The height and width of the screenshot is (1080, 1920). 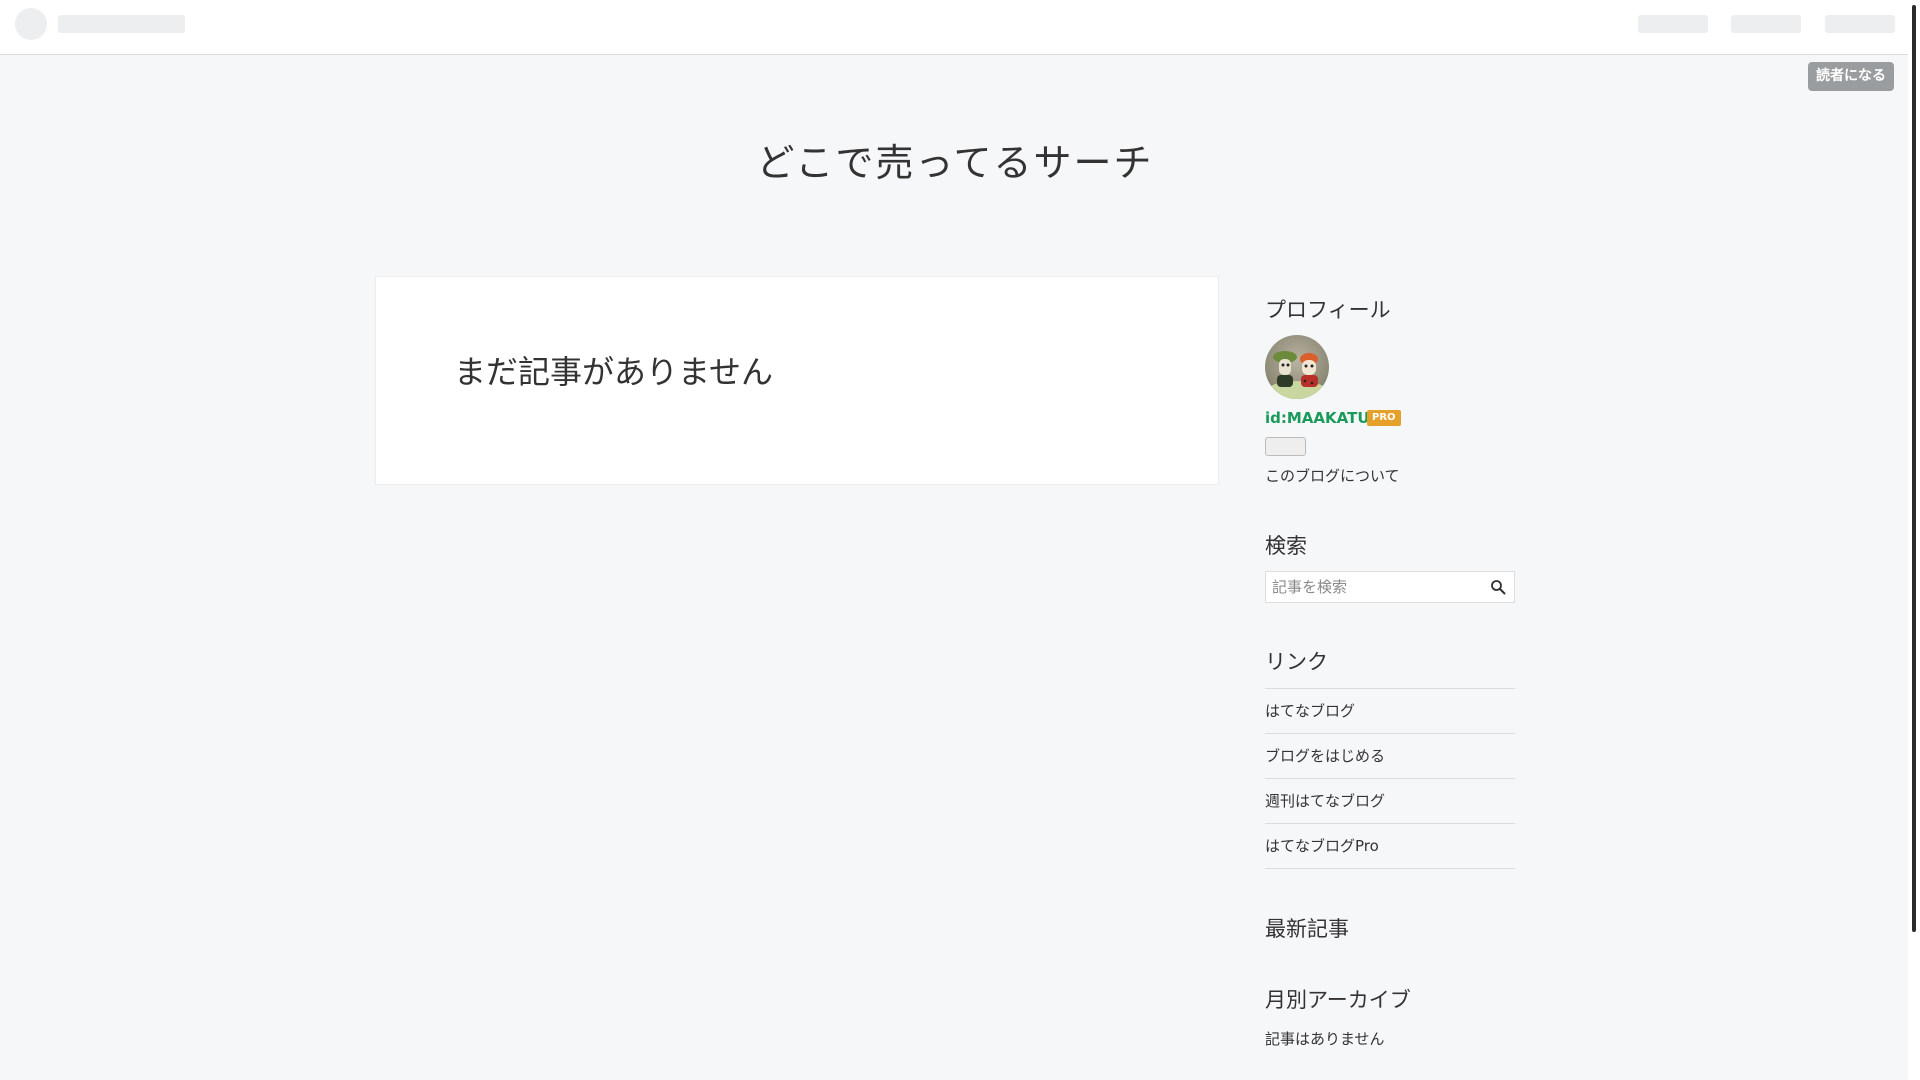 I want to click on search-module-title: 検索, so click(x=1286, y=546).